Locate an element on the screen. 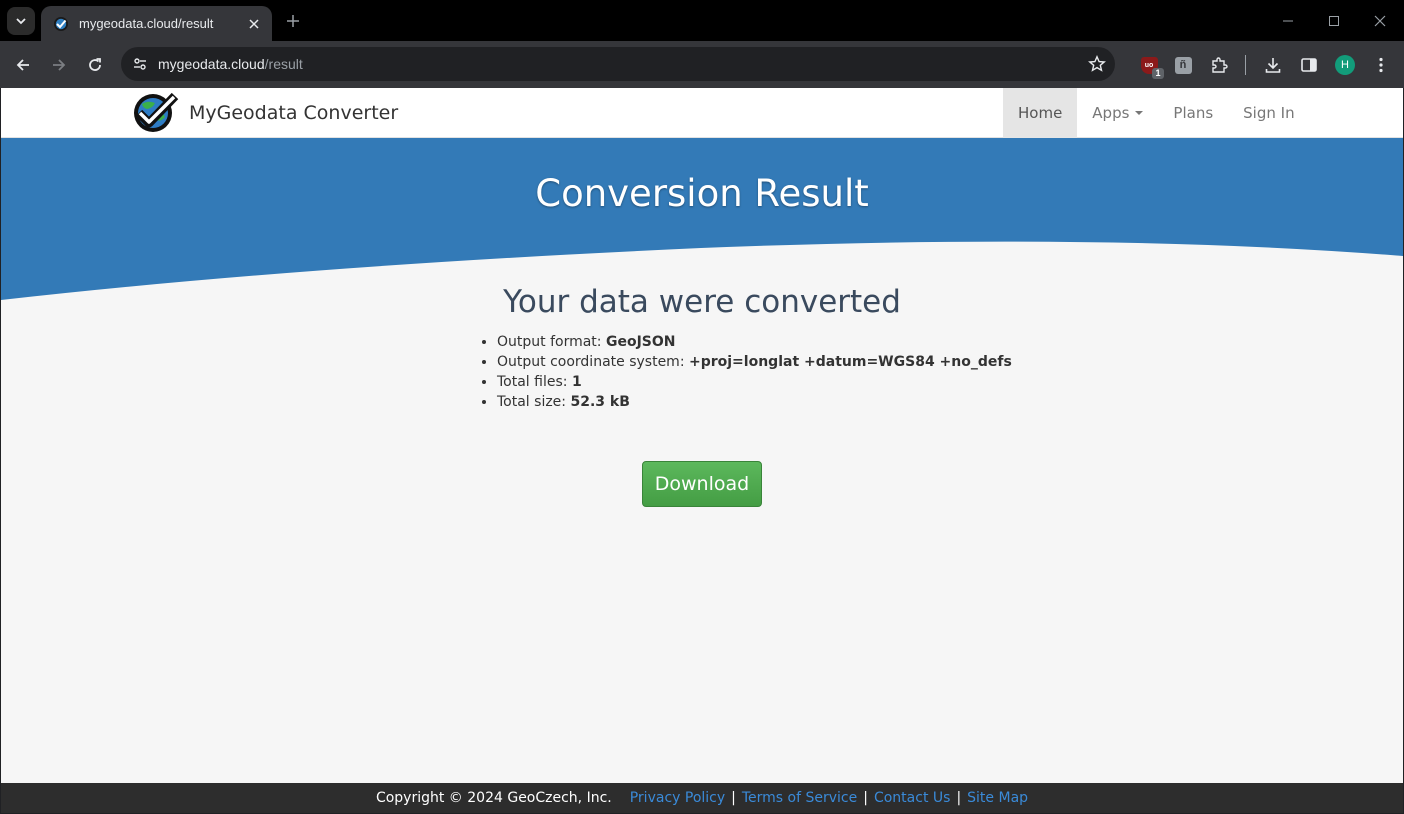  browser-toolbar: mygeodata.cloud/result uo 1 ñ H is located at coordinates (702, 64).